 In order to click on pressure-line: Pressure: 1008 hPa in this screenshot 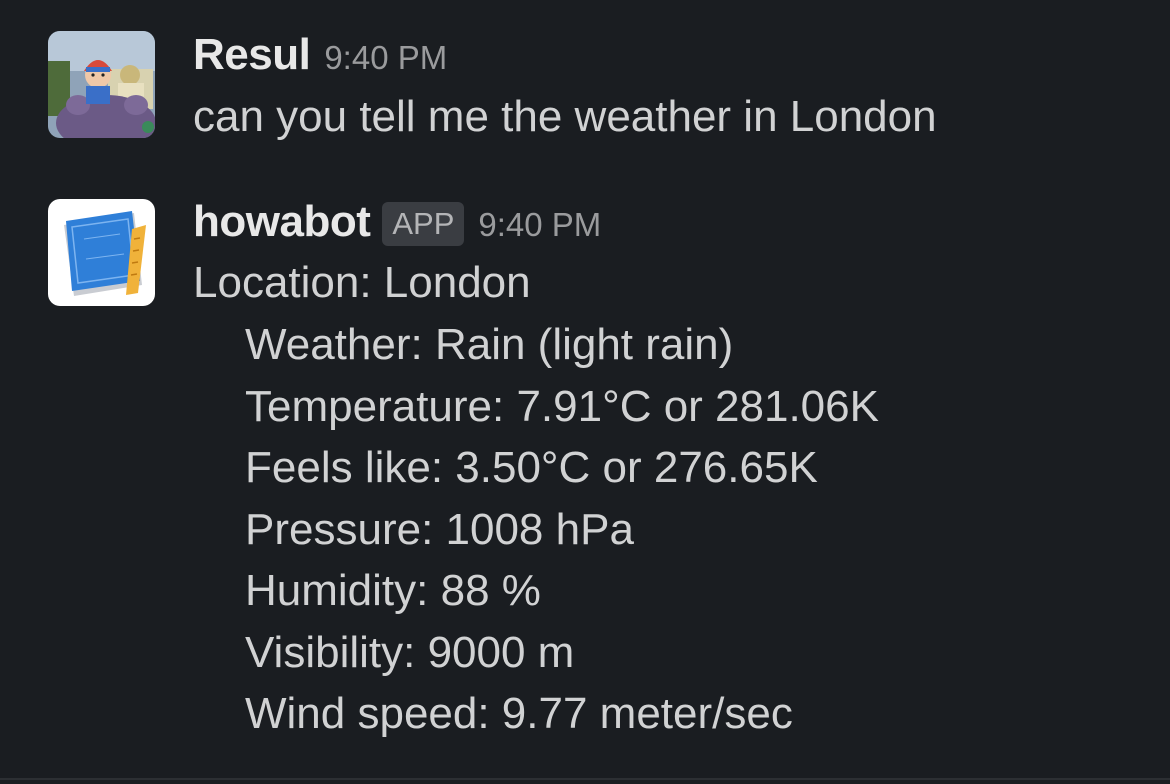, I will do `click(439, 529)`.